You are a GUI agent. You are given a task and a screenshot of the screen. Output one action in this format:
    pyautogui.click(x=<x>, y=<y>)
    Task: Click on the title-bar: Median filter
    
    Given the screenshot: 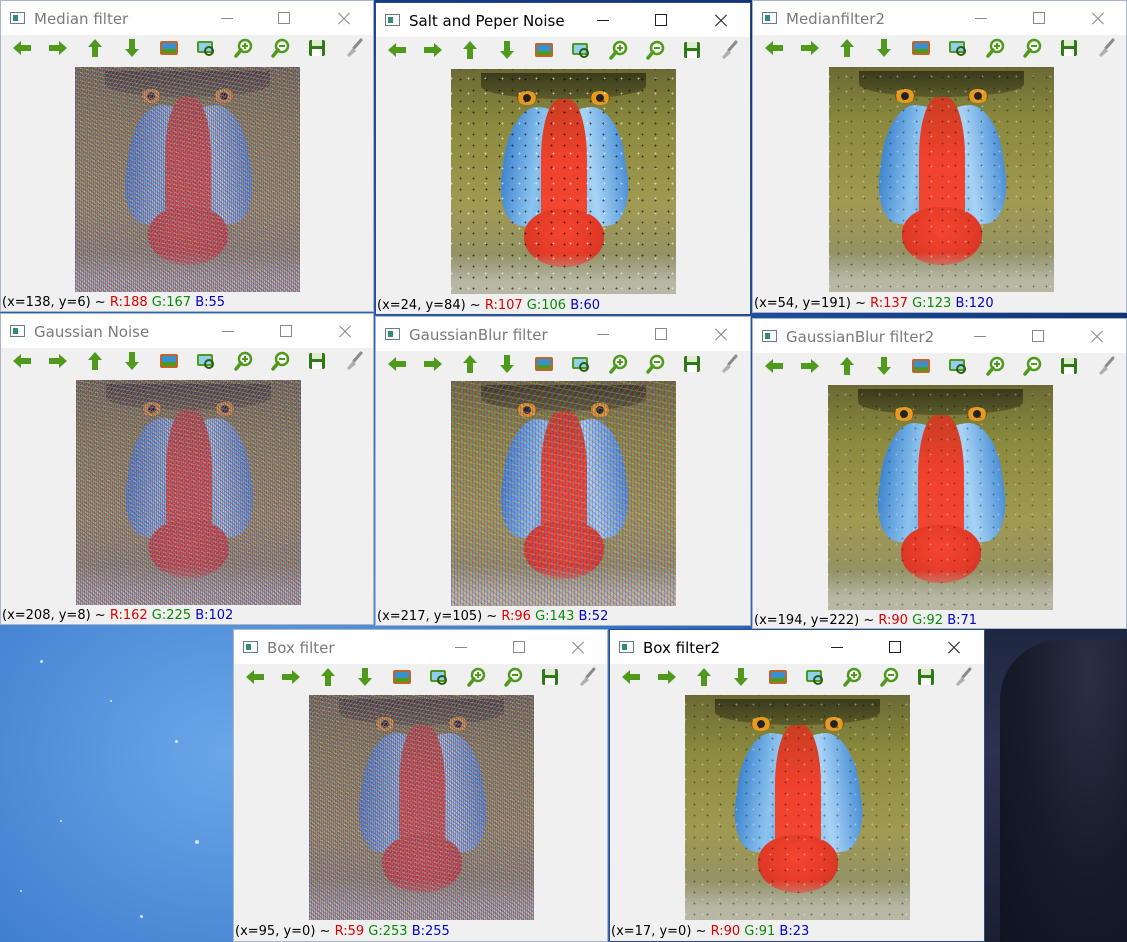 What is the action you would take?
    pyautogui.click(x=187, y=18)
    